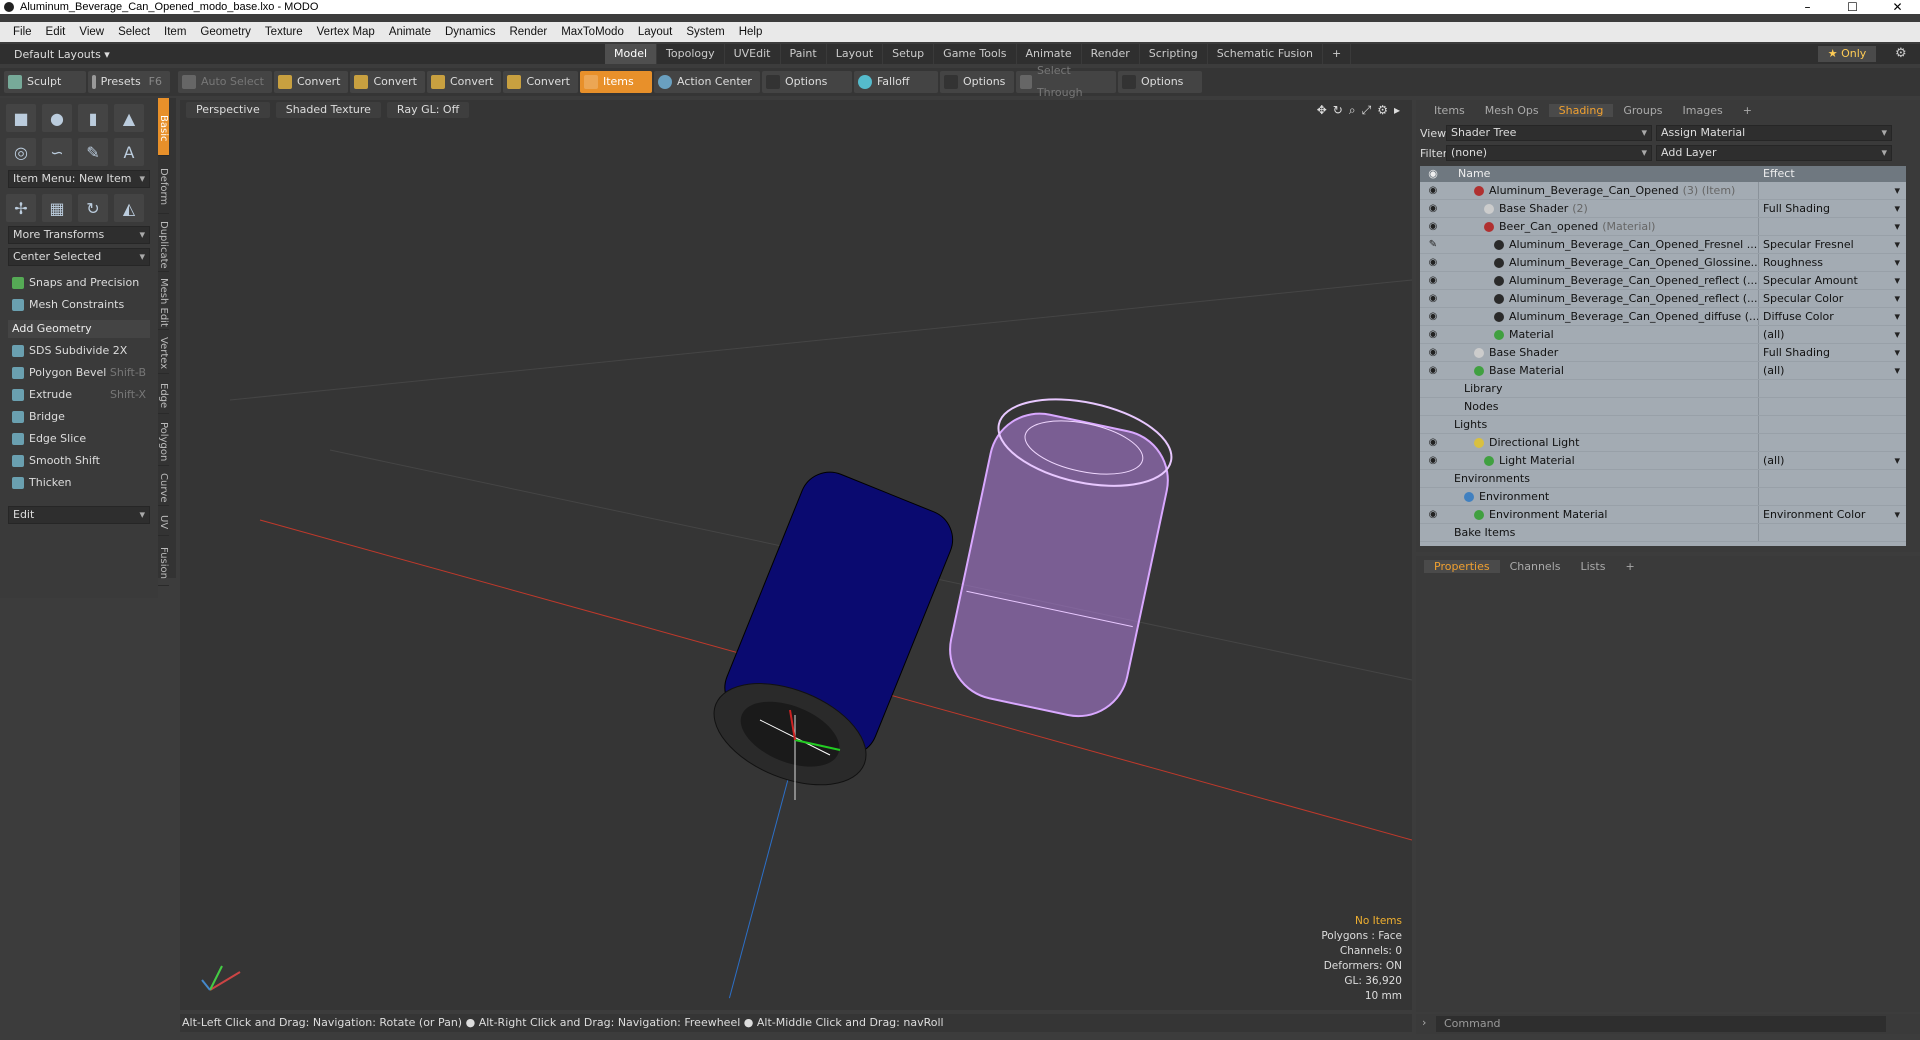 This screenshot has width=1920, height=1040. I want to click on tab-scripting: Scripting, so click(1174, 54).